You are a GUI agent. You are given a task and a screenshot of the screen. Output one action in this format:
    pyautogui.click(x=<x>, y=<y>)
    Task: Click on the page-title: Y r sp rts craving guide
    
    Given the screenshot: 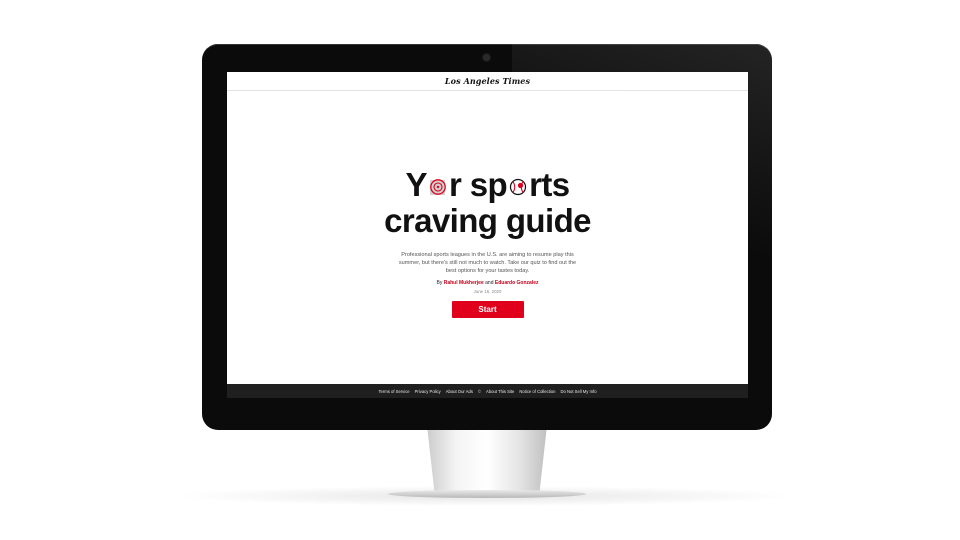 What is the action you would take?
    pyautogui.click(x=487, y=203)
    